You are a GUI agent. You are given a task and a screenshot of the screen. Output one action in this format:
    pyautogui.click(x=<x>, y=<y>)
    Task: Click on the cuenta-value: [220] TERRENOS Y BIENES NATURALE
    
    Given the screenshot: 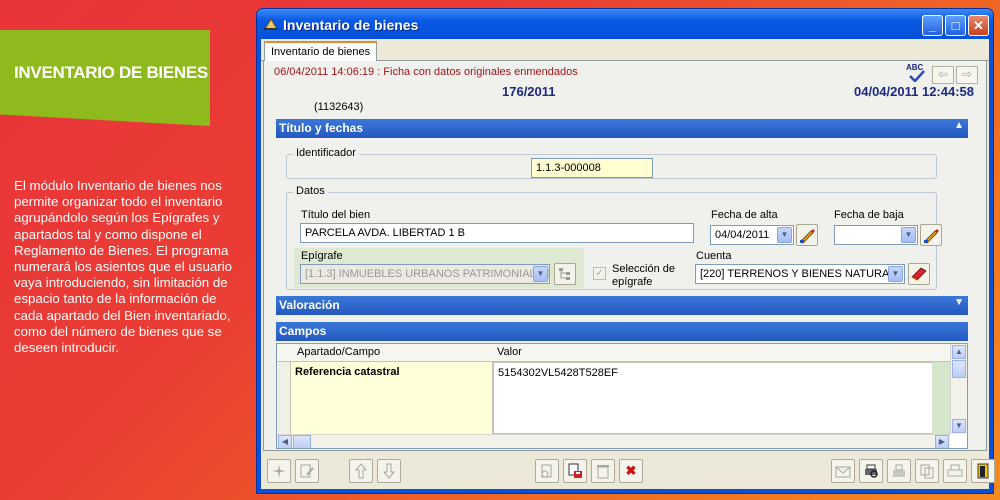 What is the action you would take?
    pyautogui.click(x=801, y=274)
    